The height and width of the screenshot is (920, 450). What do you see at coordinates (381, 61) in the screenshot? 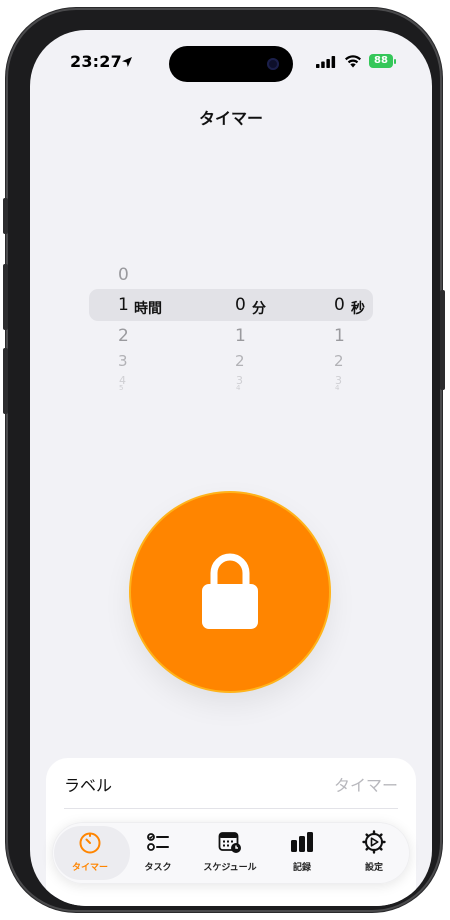
I see `battery-level: 88` at bounding box center [381, 61].